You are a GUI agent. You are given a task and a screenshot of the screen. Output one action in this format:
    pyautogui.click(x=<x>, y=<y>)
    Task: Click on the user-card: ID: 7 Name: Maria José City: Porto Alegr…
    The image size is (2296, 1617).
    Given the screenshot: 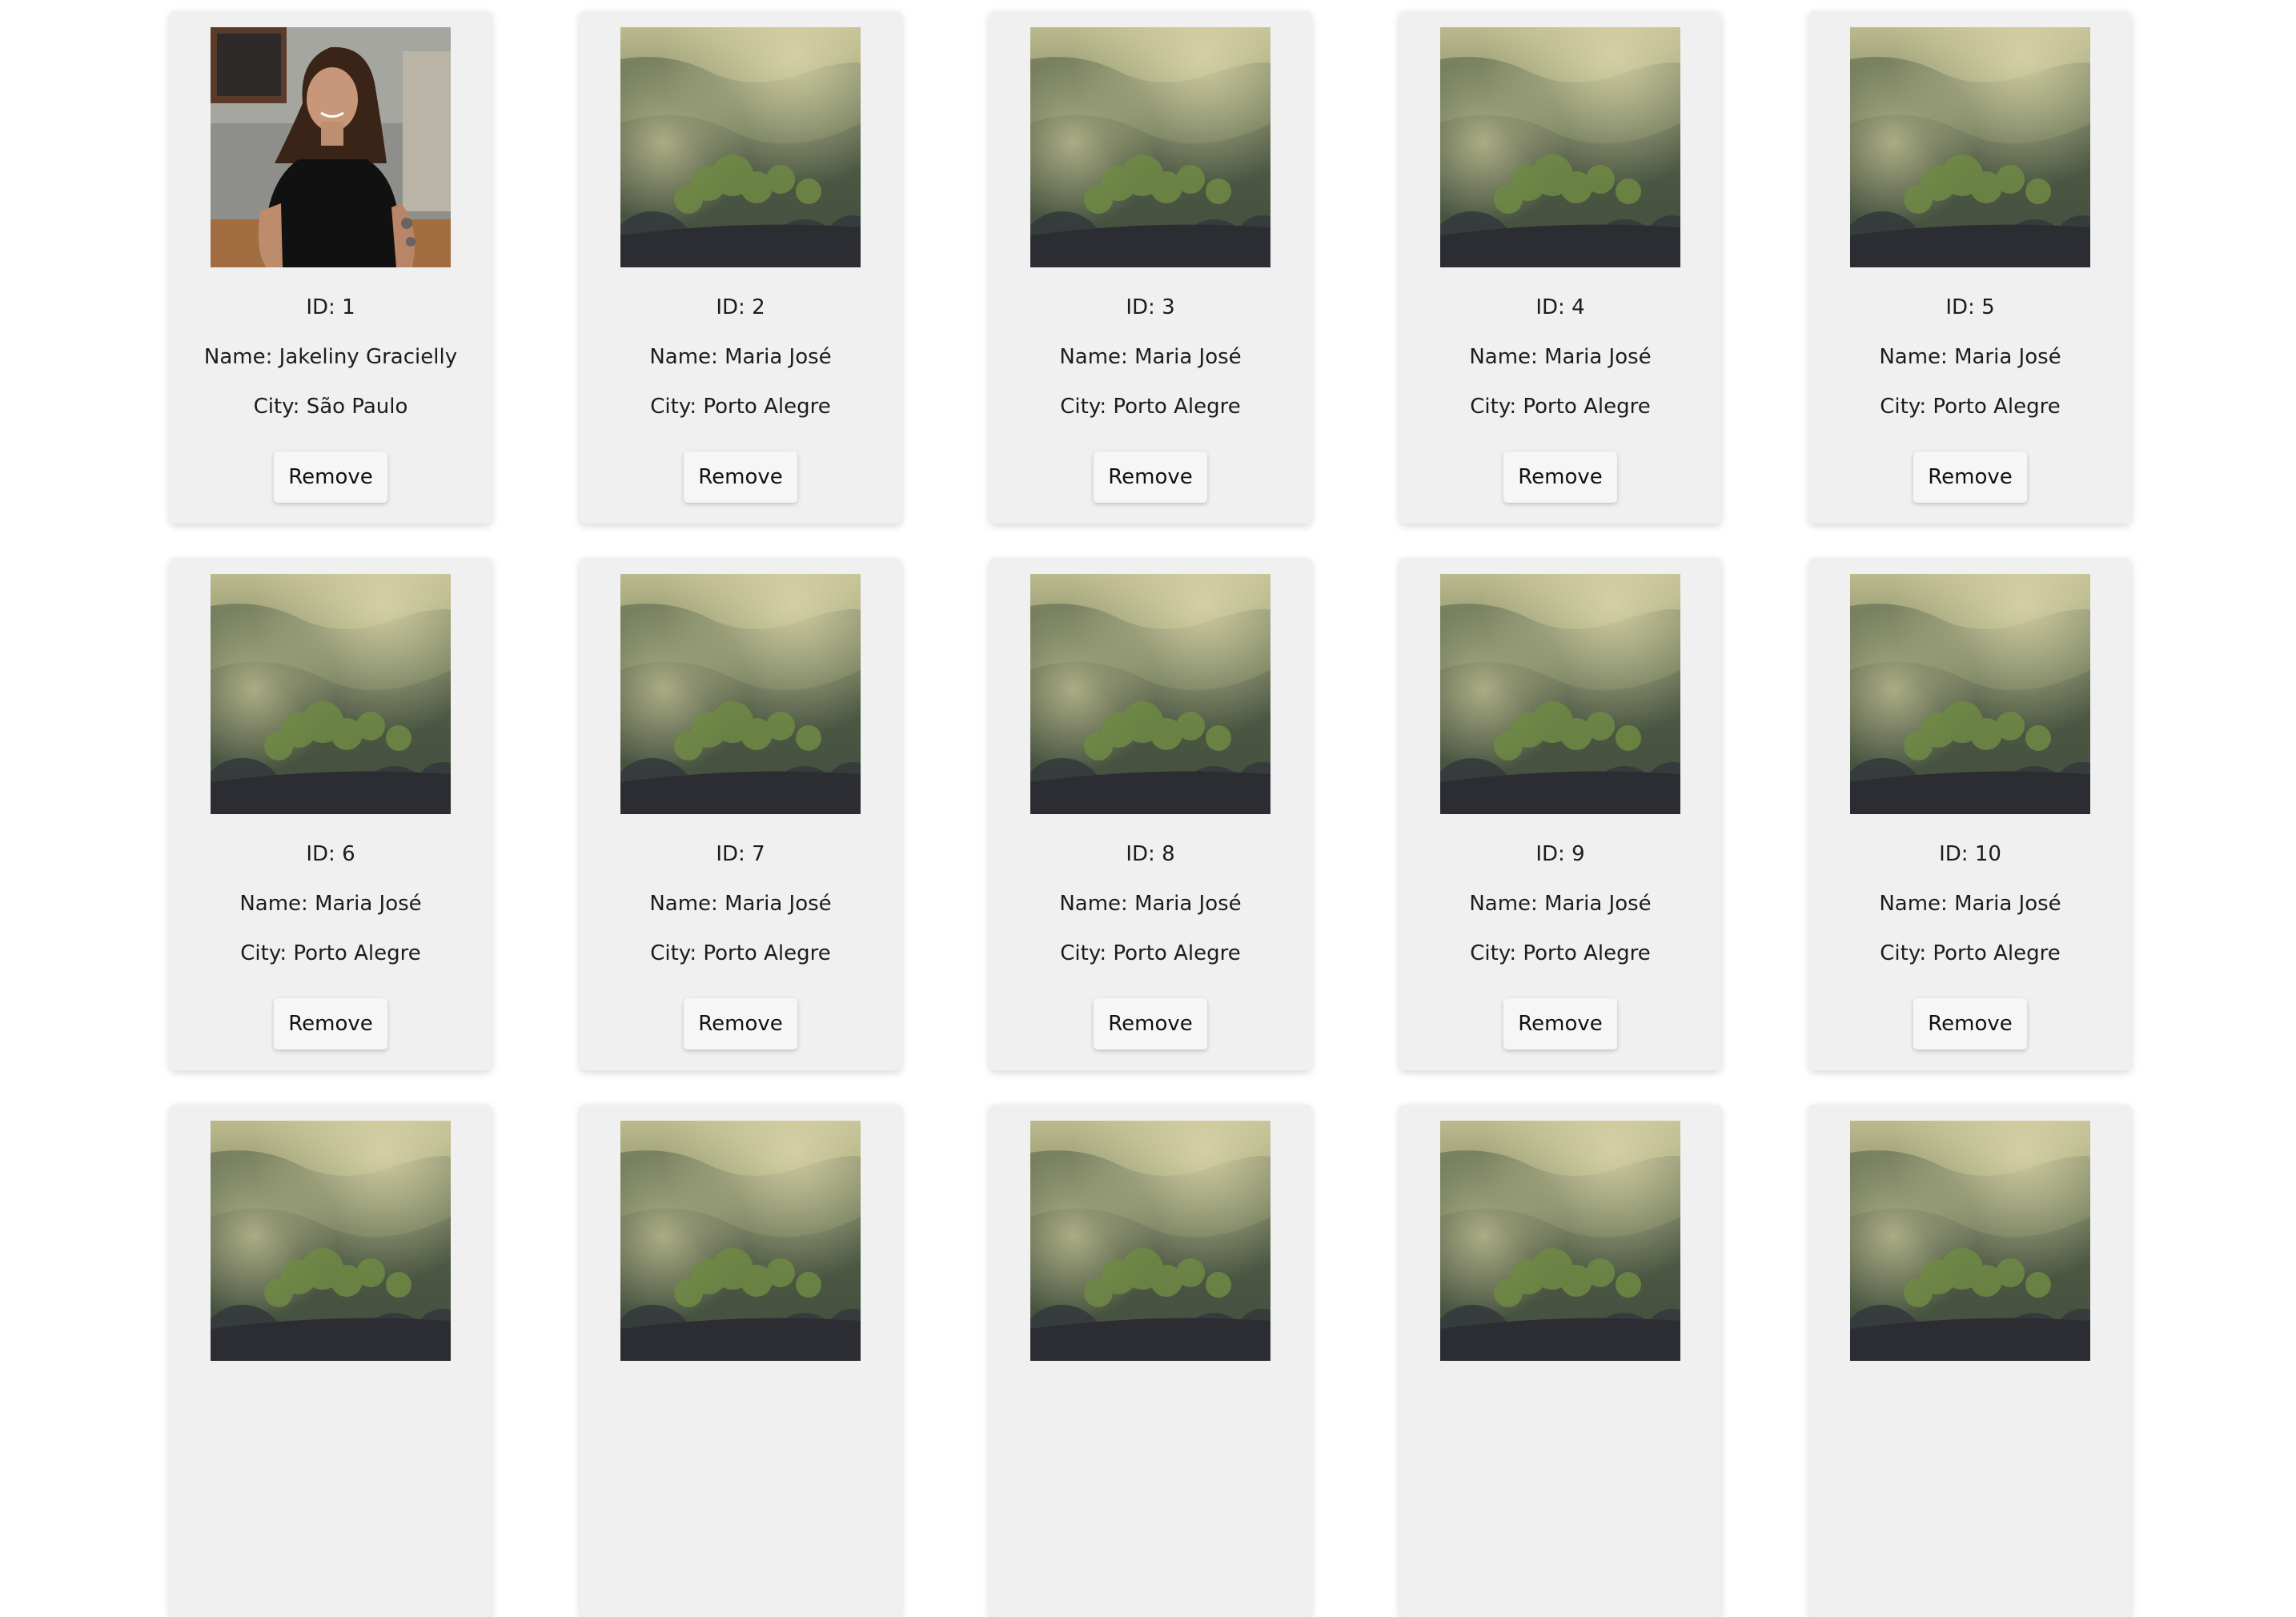 What is the action you would take?
    pyautogui.click(x=740, y=814)
    